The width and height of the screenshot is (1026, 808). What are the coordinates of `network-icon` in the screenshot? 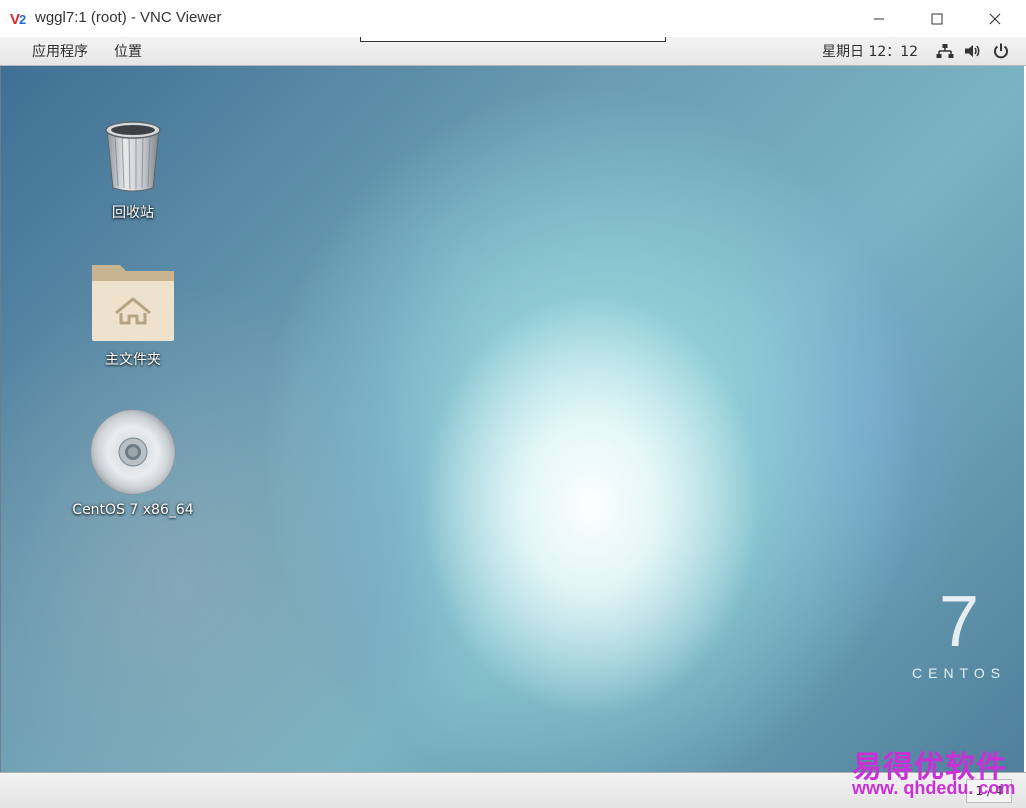 It's located at (945, 51).